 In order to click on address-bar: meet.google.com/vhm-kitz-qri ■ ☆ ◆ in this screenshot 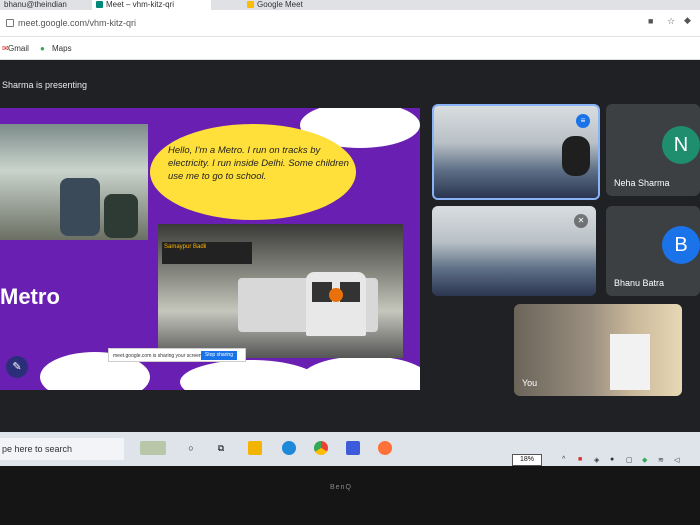, I will do `click(350, 23)`.